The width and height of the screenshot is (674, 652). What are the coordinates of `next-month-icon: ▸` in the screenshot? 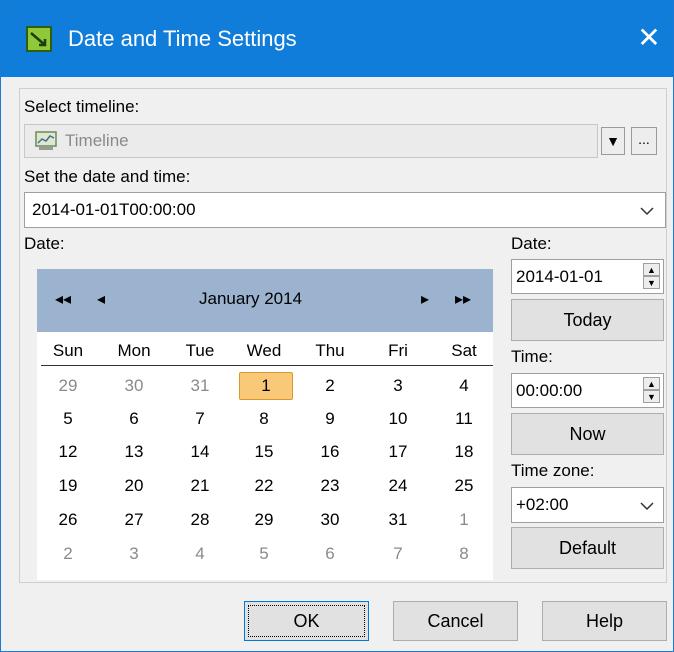 It's located at (425, 299).